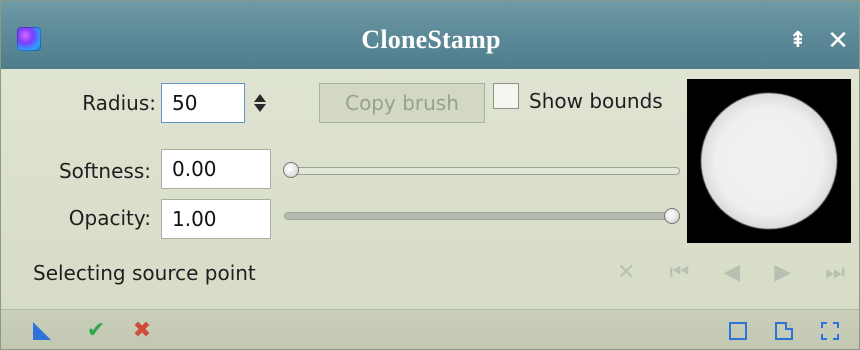 The width and height of the screenshot is (860, 350). What do you see at coordinates (96, 331) in the screenshot?
I see `apply-icon: ✔` at bounding box center [96, 331].